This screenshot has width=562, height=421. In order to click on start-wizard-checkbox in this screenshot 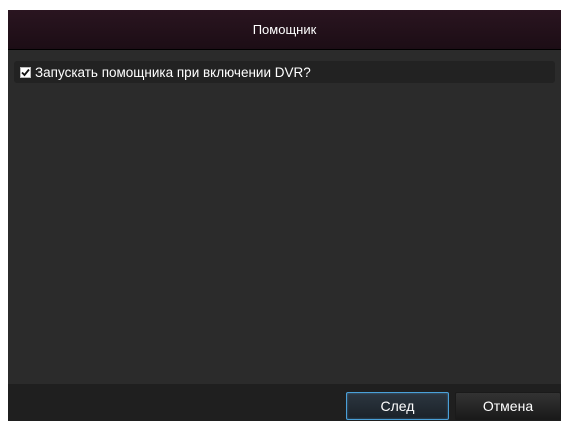, I will do `click(25, 72)`.